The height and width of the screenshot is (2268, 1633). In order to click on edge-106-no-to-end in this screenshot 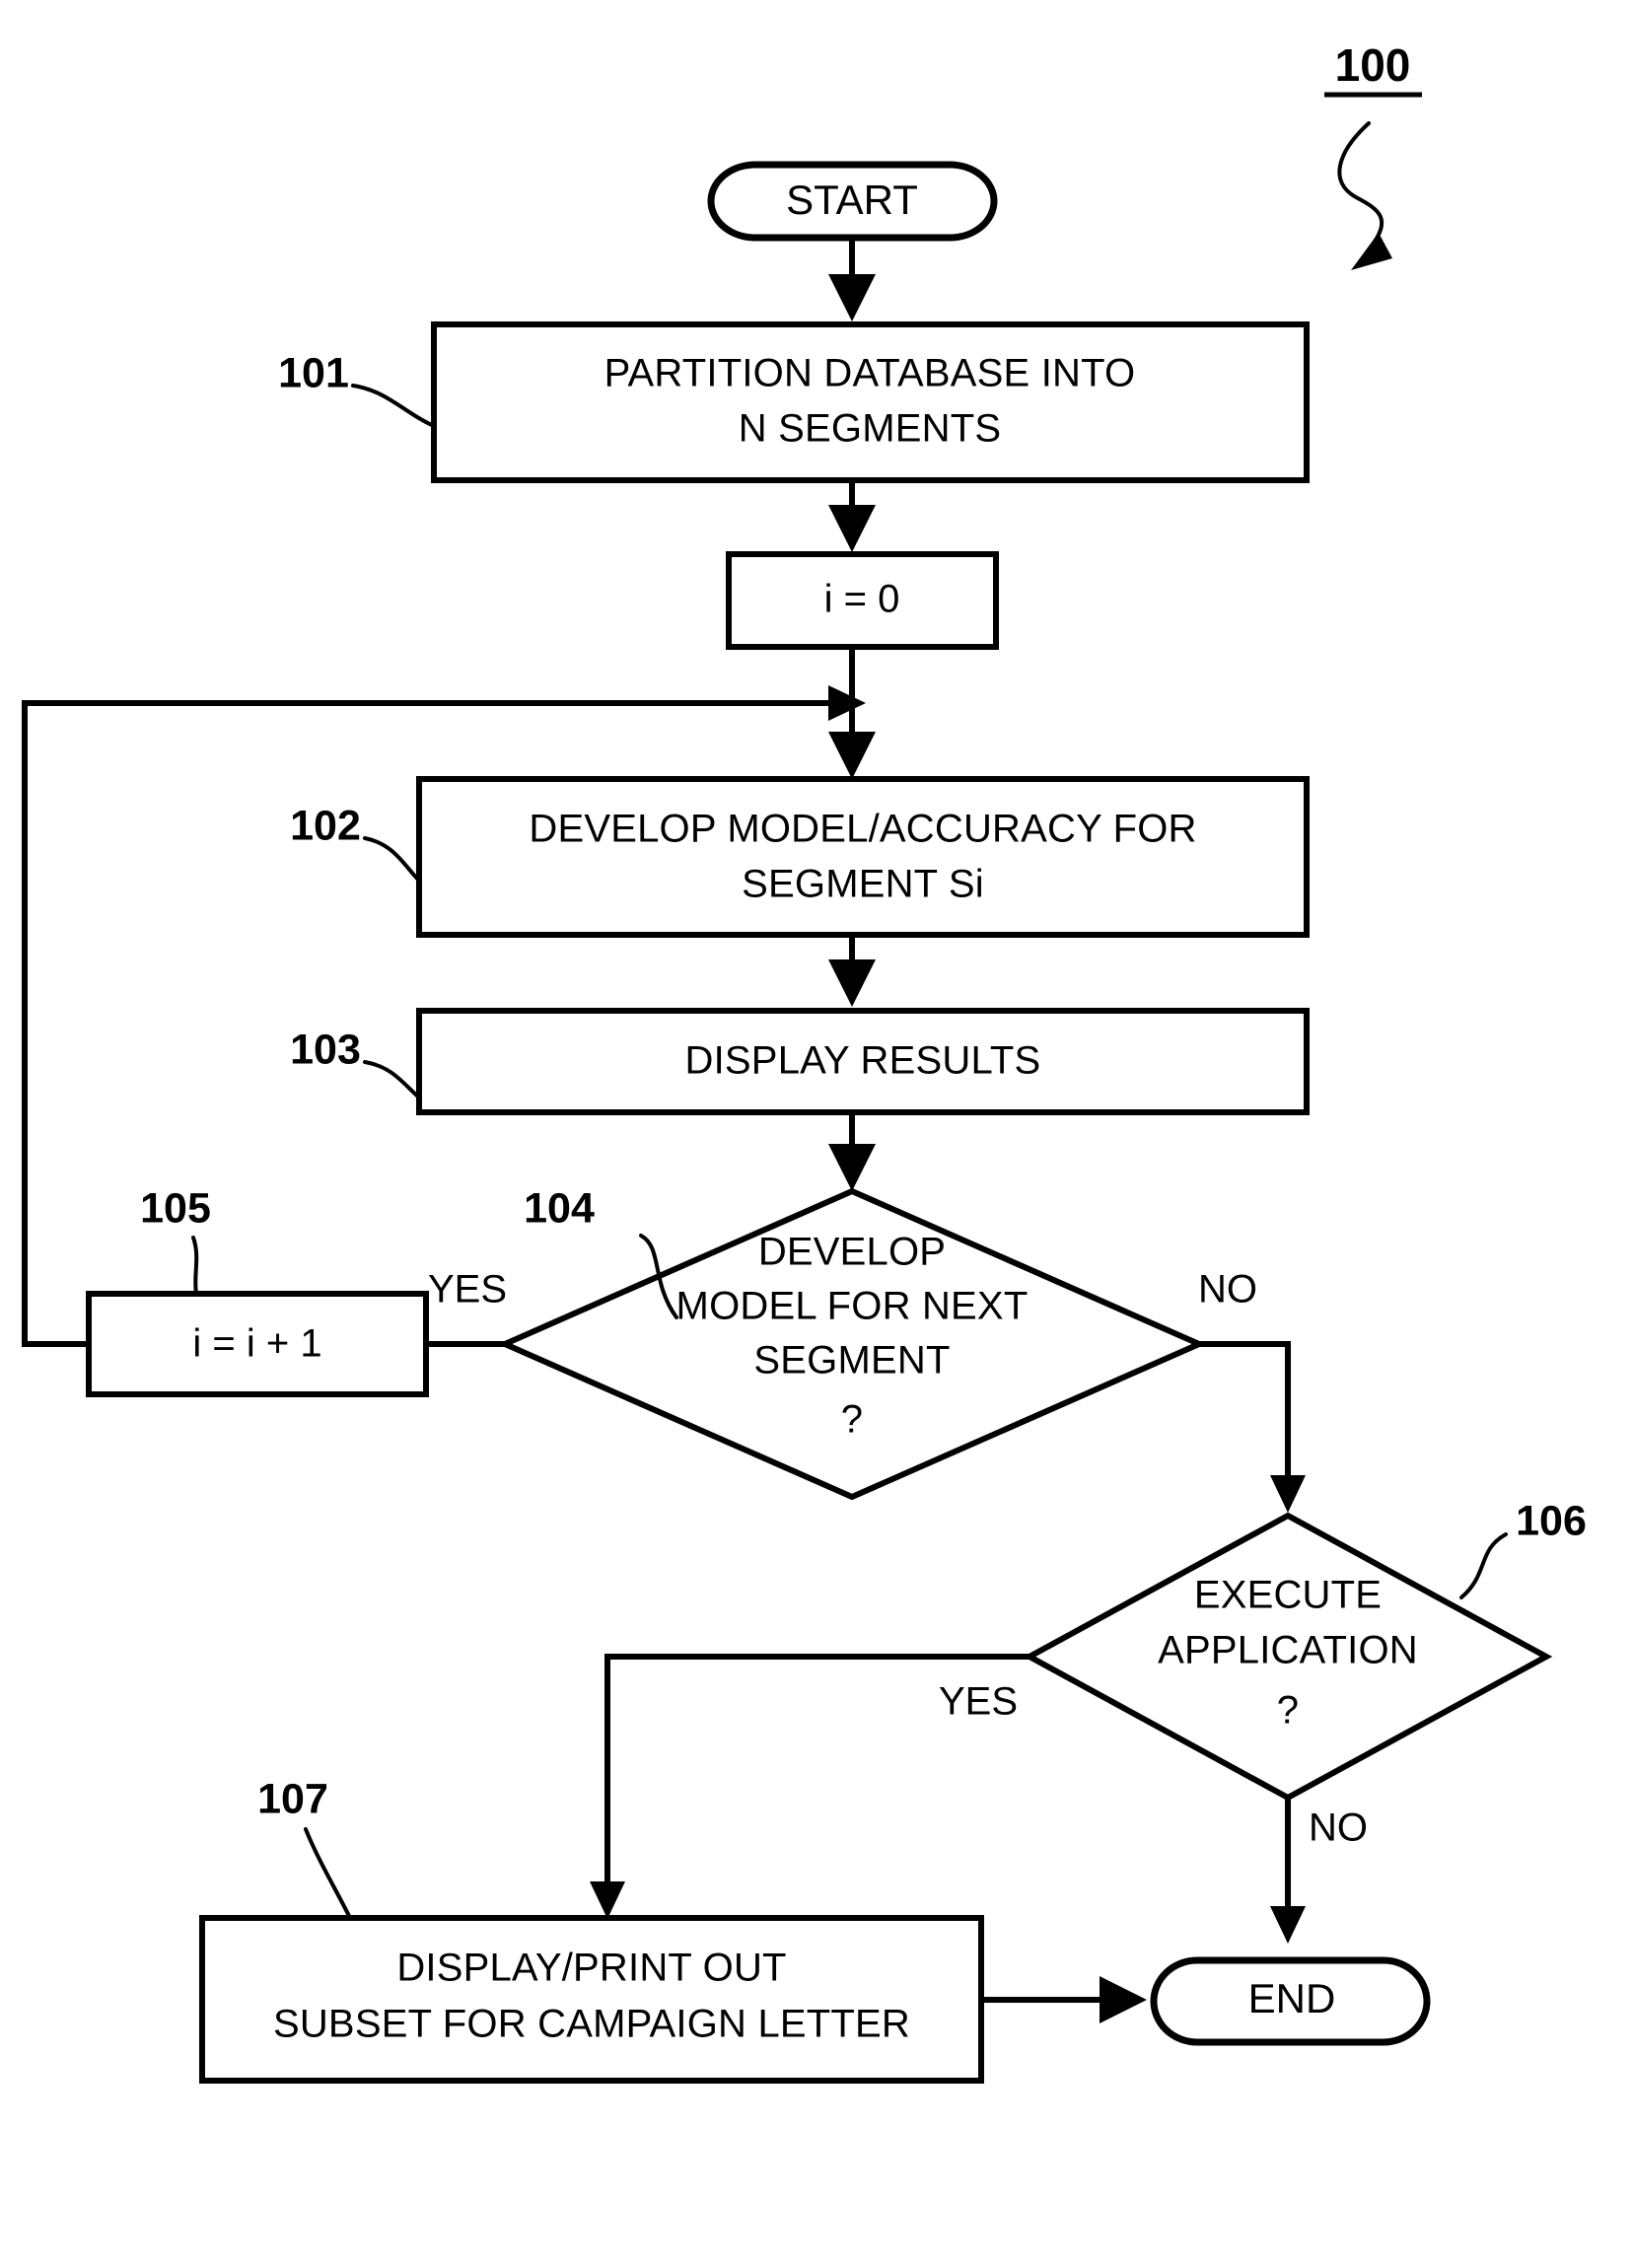, I will do `click(1288, 1871)`.